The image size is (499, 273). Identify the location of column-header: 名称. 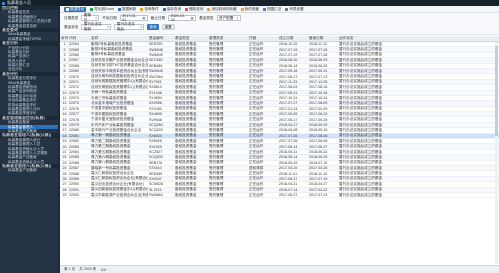
(119, 38).